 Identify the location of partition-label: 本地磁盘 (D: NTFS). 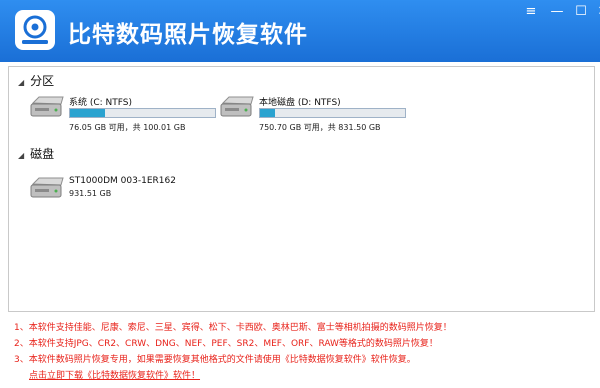
(300, 103).